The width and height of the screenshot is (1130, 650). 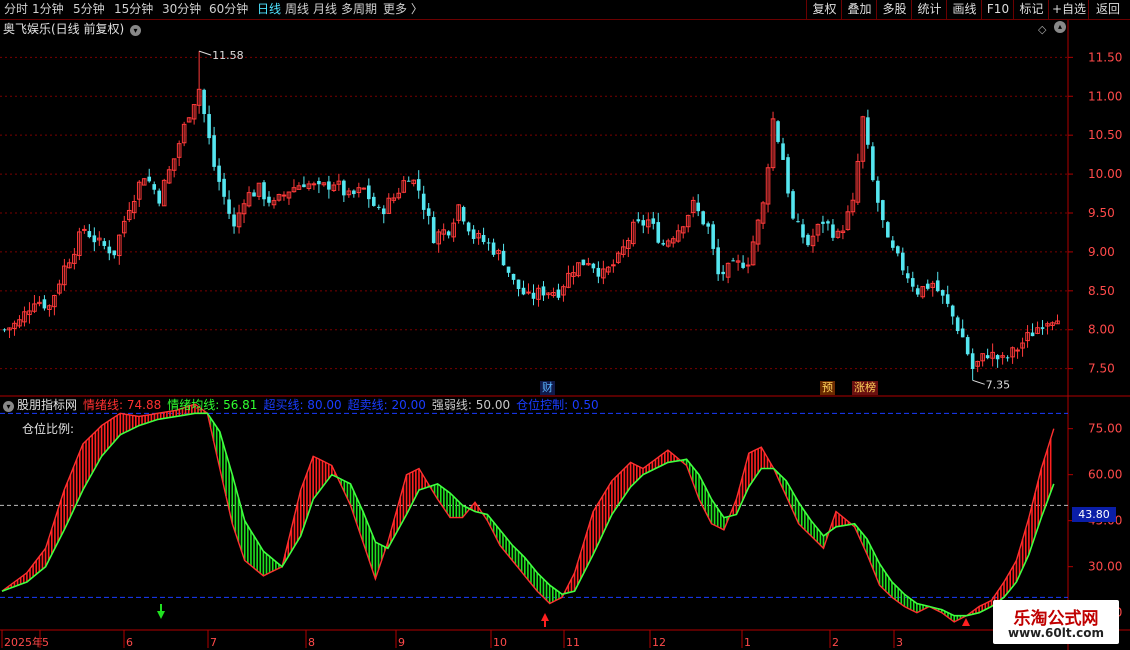 I want to click on stock-title: 奥飞娱乐(日线 前复权) ▾, so click(x=72, y=29).